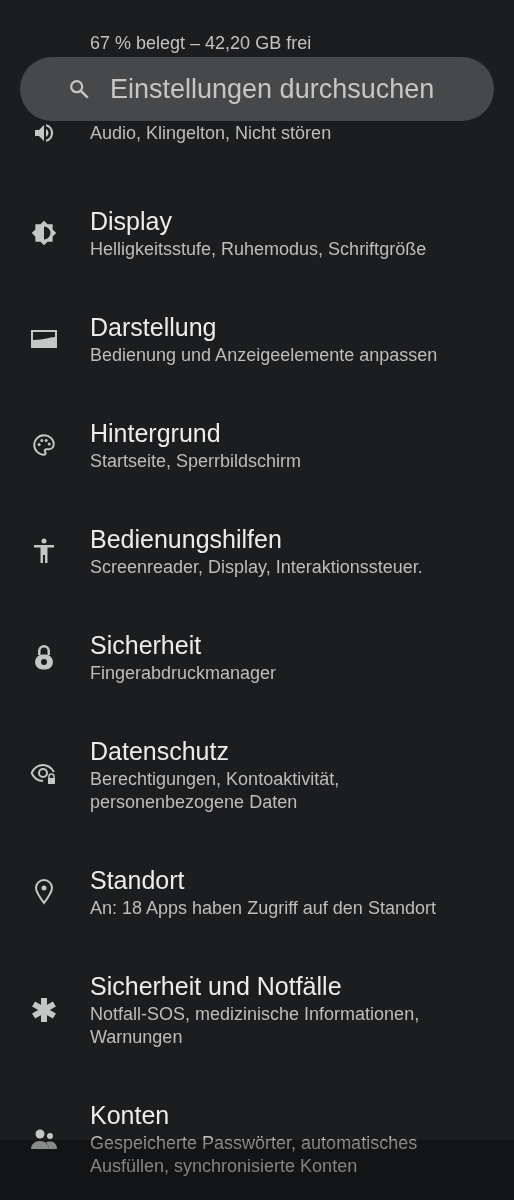 This screenshot has width=514, height=1200. Describe the element at coordinates (264, 355) in the screenshot. I see `item-subtitle: Bedienung und Anzeigeelemente anpassen` at that location.